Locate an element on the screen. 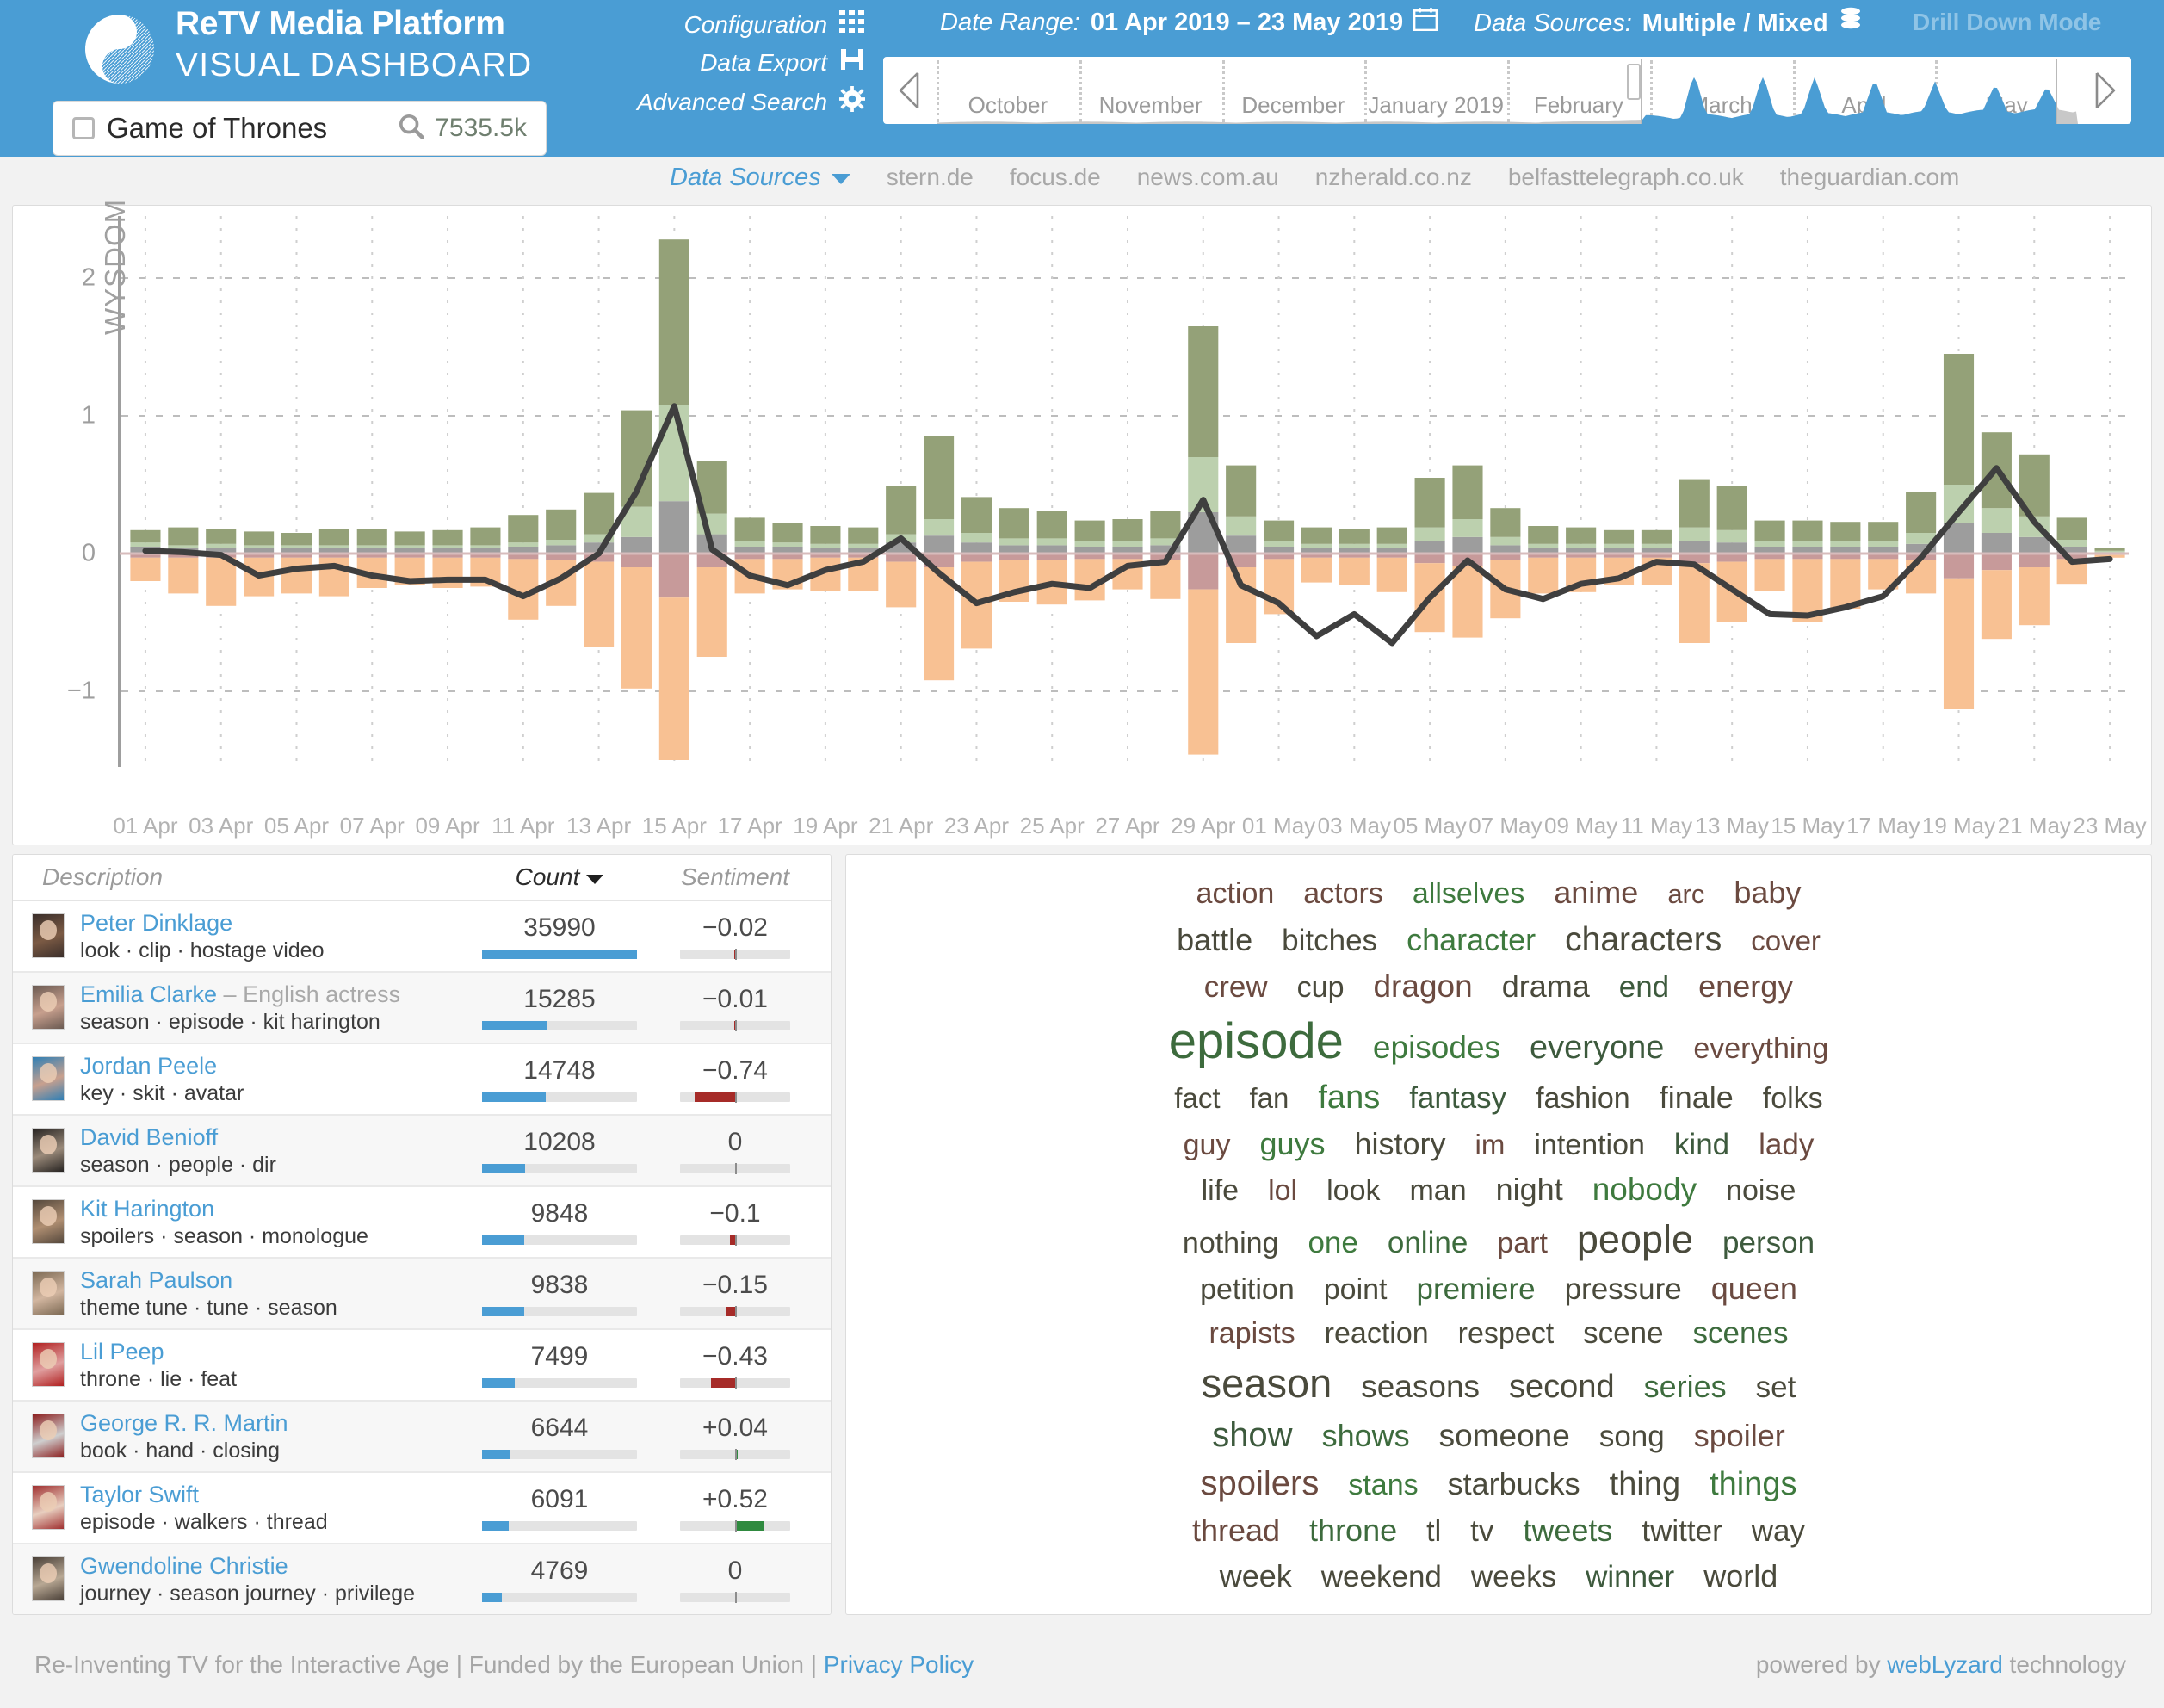  save-disk-icon is located at coordinates (852, 62).